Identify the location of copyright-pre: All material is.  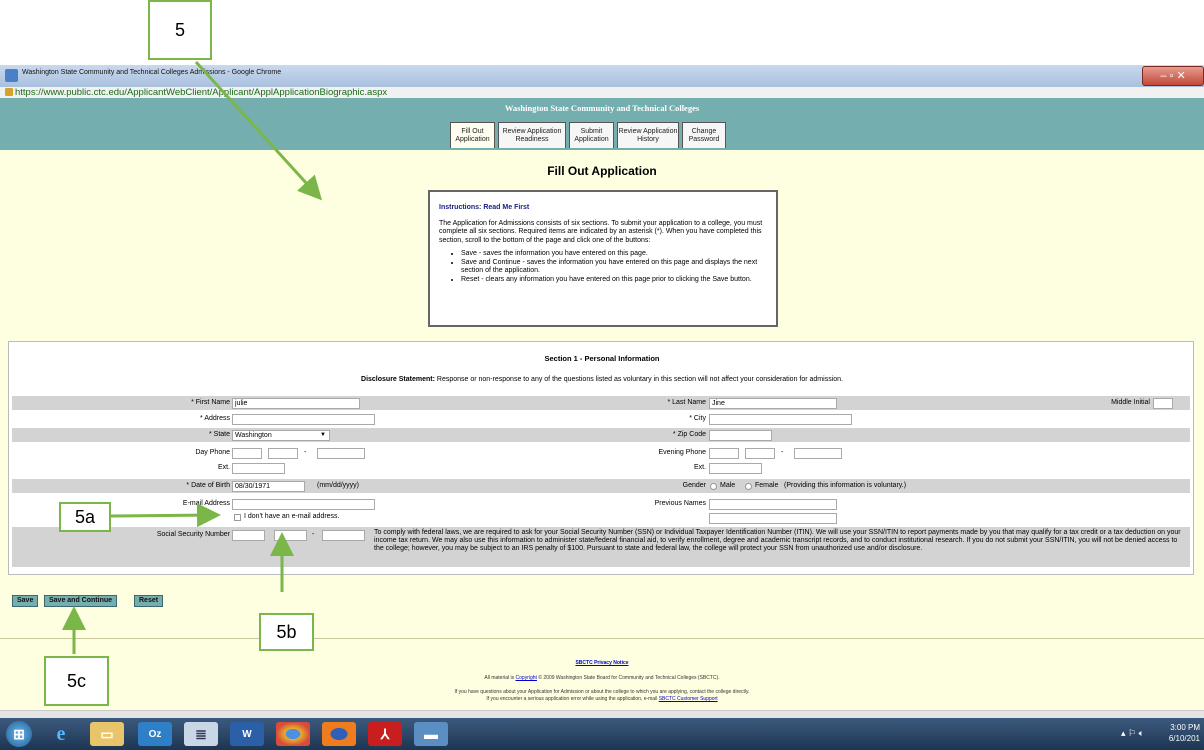
(499, 678).